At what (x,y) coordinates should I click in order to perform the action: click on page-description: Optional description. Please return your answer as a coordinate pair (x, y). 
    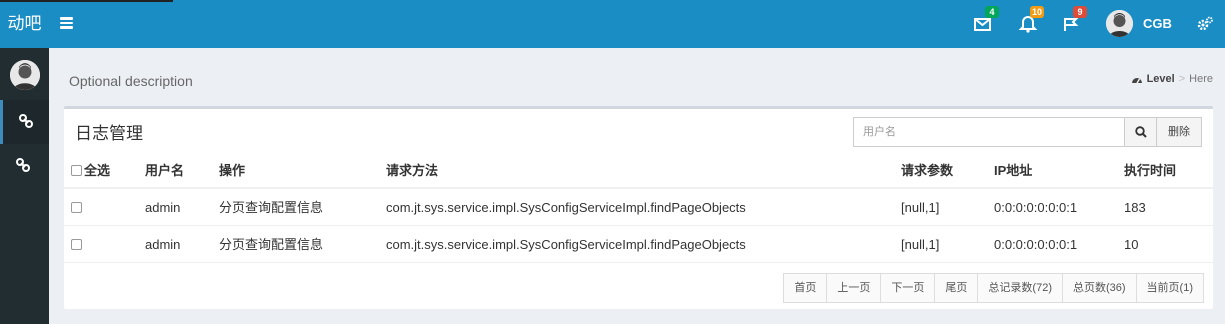
    Looking at the image, I should click on (131, 81).